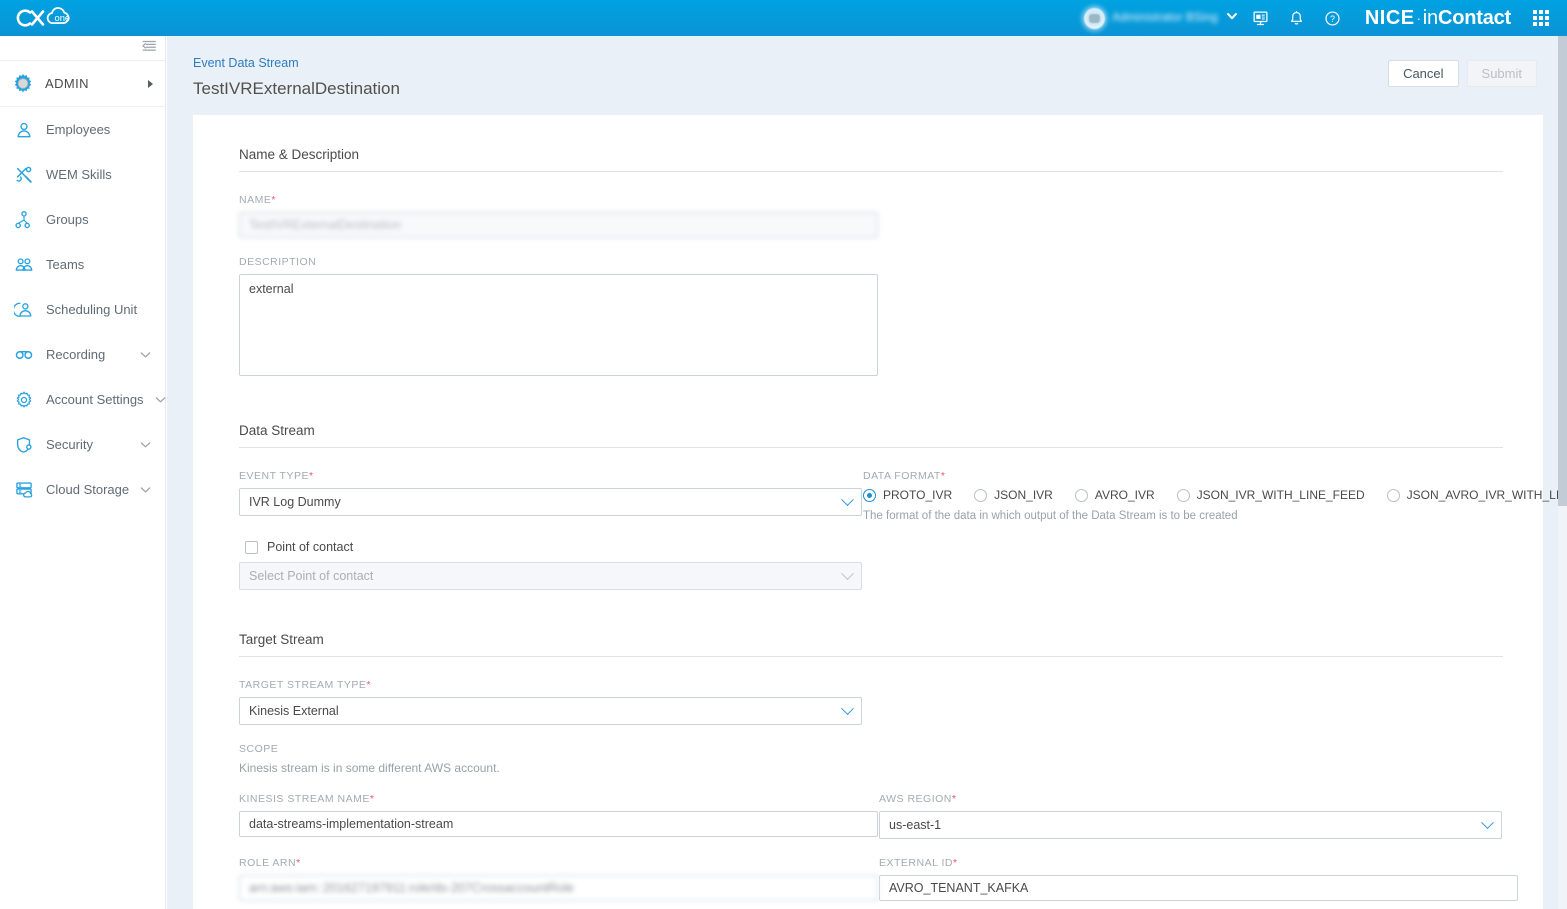 Image resolution: width=1567 pixels, height=909 pixels. Describe the element at coordinates (1198, 888) in the screenshot. I see `external-id-input` at that location.